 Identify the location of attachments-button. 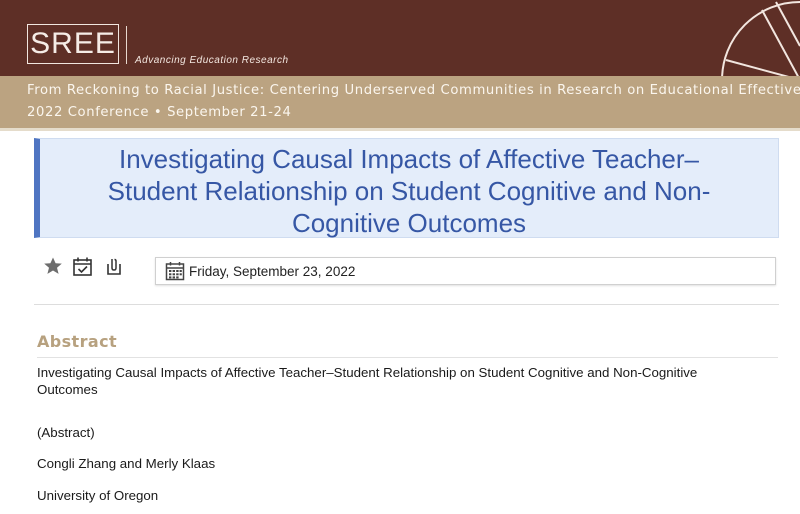
(114, 266).